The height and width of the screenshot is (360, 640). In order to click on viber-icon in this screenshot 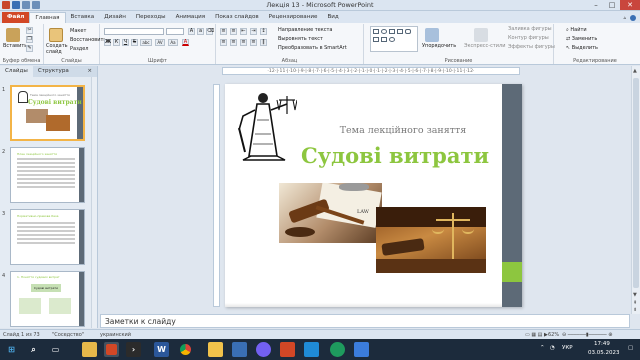, I will do `click(263, 349)`.